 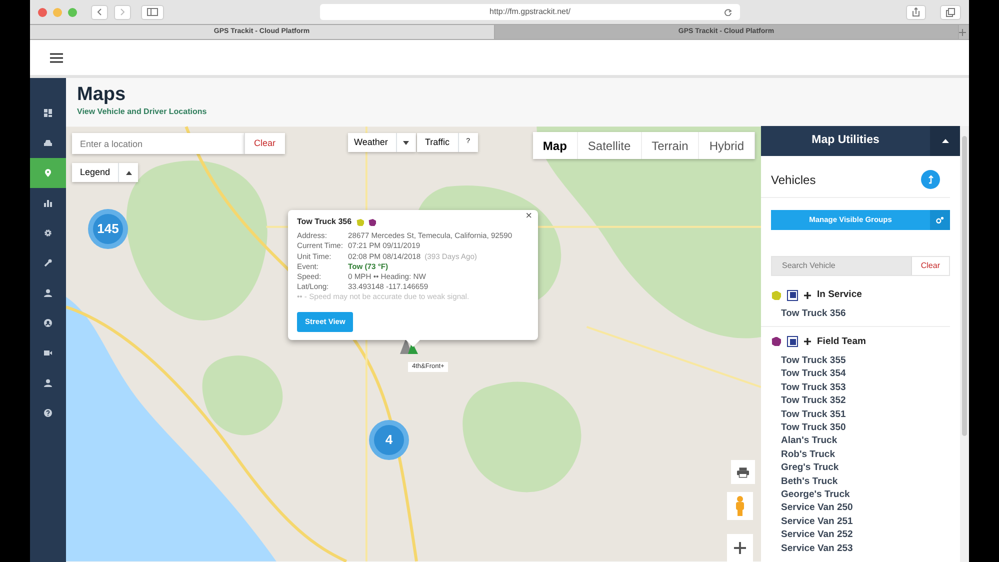 I want to click on vehicle-item: Tow Truck 355, so click(x=860, y=361).